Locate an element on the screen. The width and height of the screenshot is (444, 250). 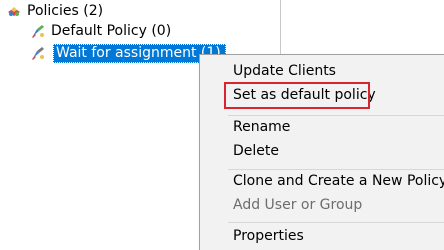
tree-node-wait-for-assignment: Wait for assignment (1) is located at coordinates (128, 53).